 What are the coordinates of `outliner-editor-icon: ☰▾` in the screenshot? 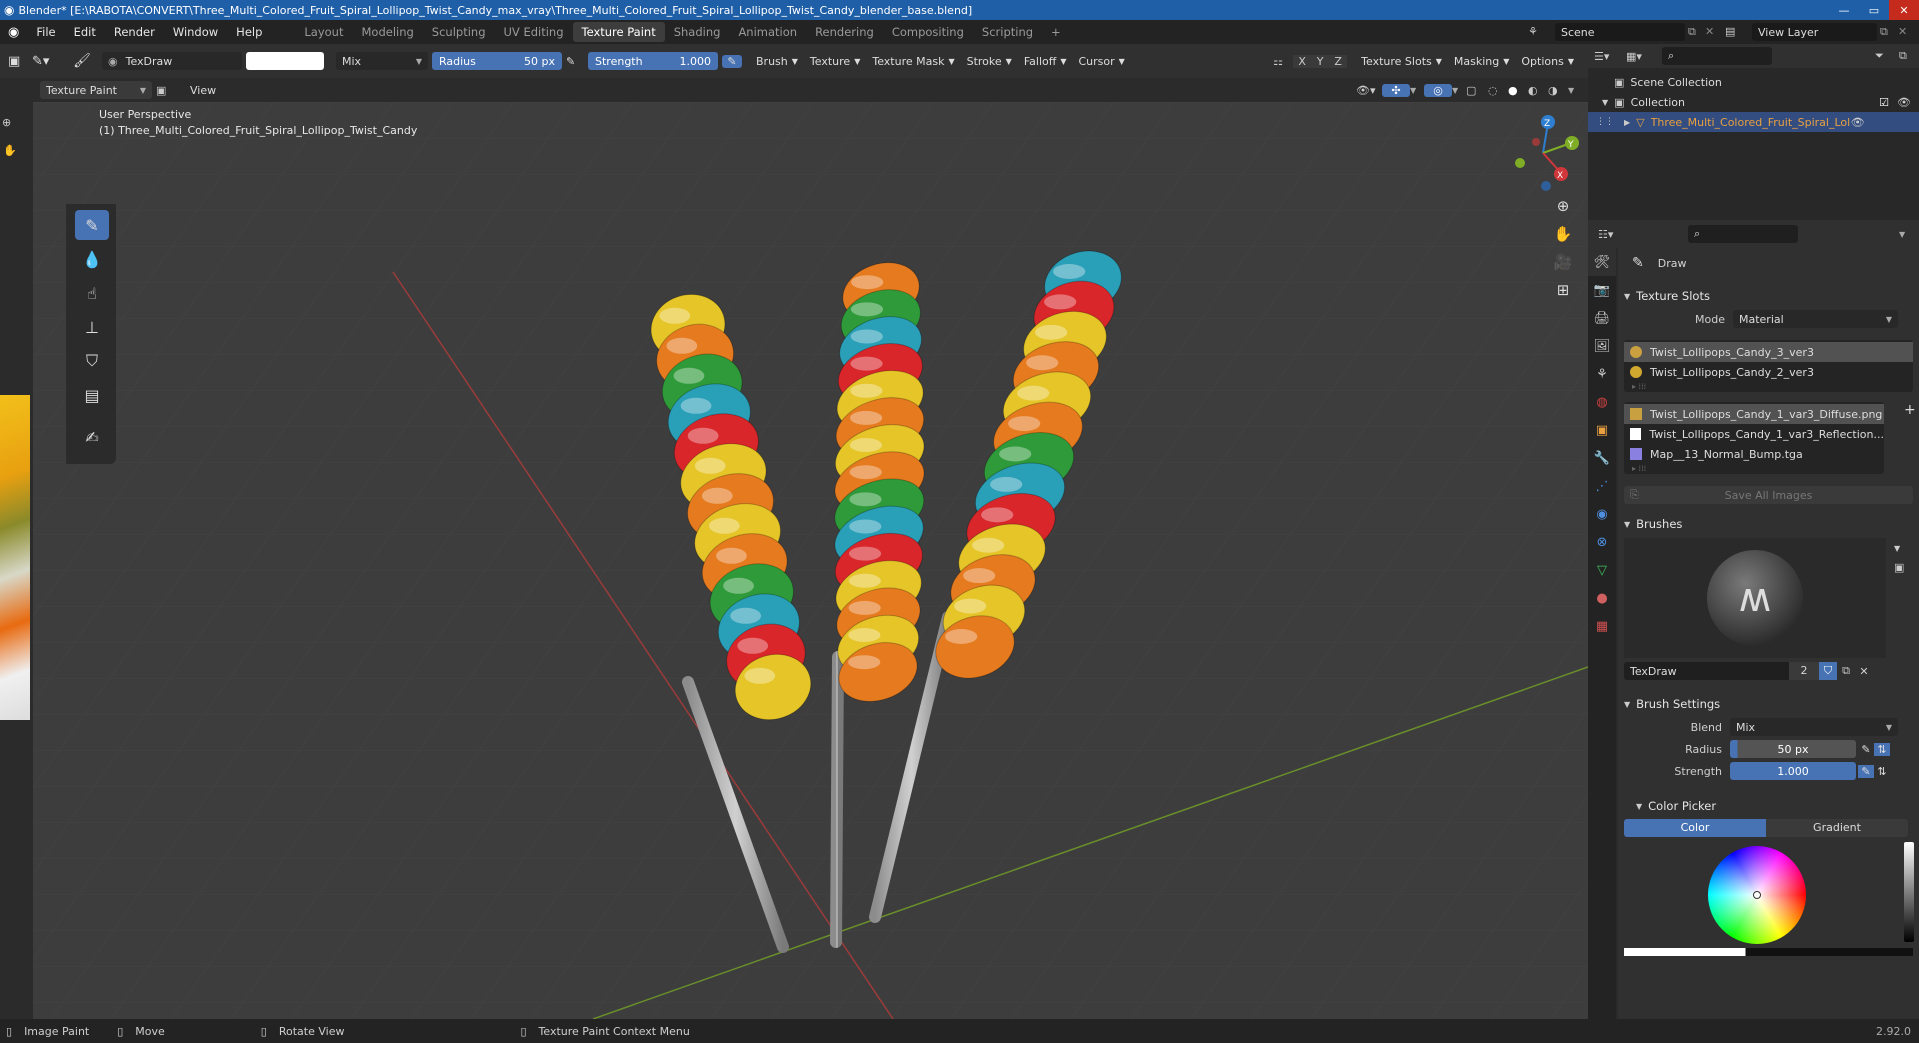 It's located at (1610, 56).